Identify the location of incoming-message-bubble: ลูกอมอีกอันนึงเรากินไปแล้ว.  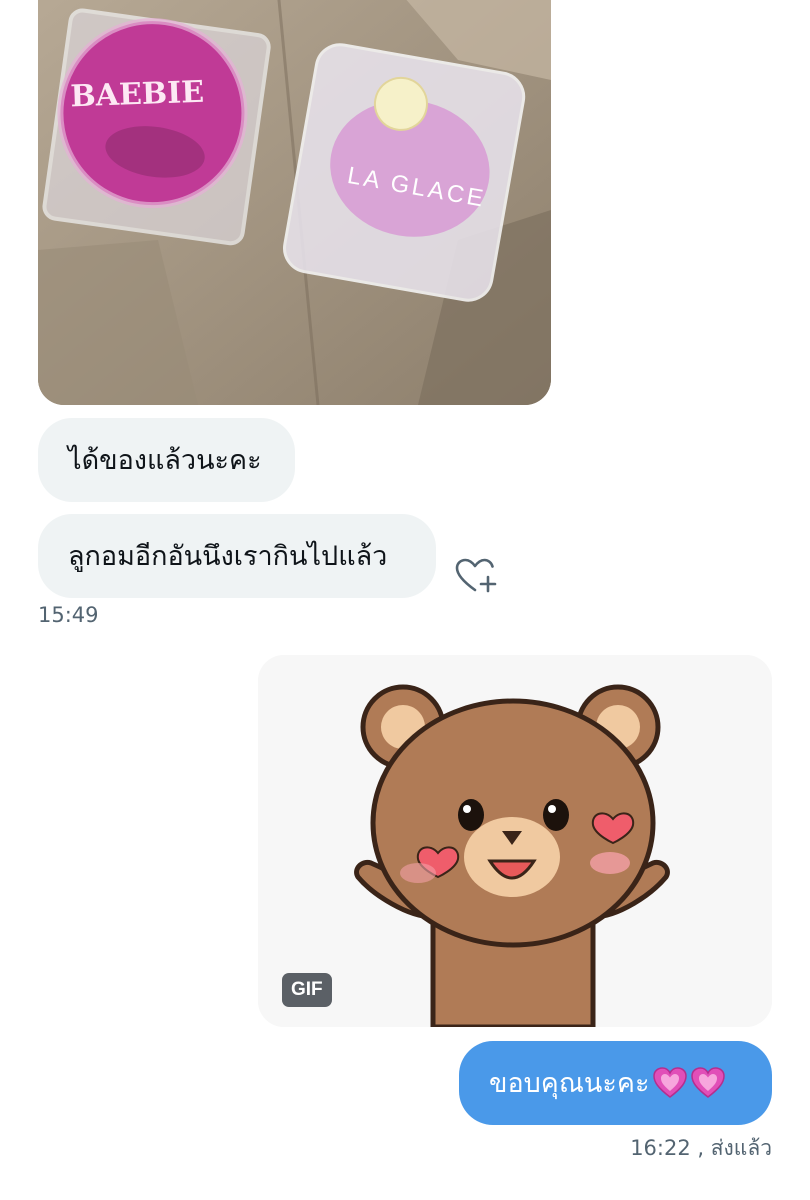
(237, 556).